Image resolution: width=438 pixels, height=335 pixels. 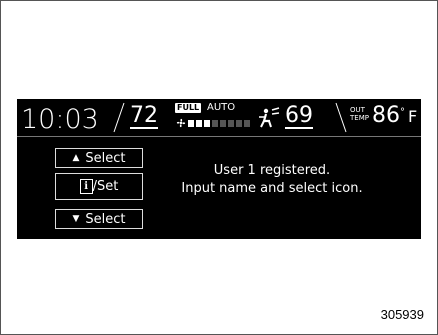 I want to click on passenger-temperature: 69, so click(x=299, y=116).